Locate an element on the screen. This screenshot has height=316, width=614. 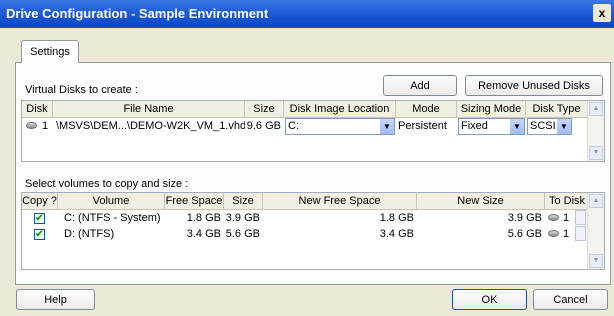
mode-value: Persistent is located at coordinates (422, 126).